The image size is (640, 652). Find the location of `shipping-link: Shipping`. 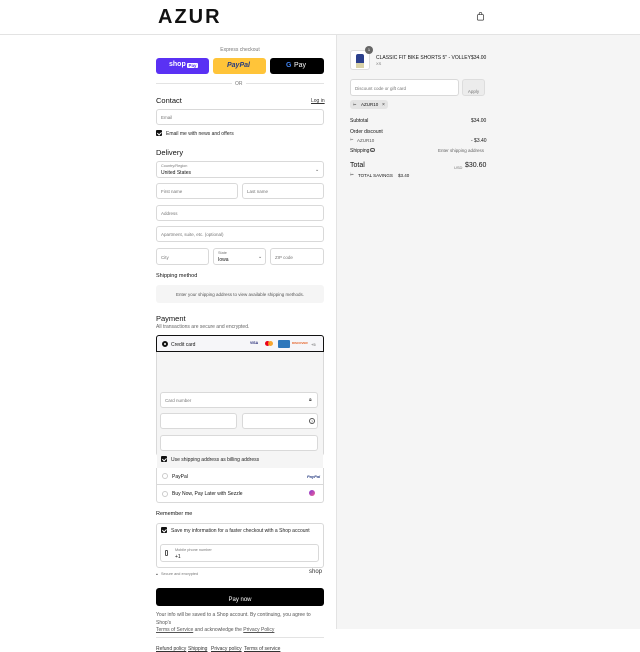

shipping-link: Shipping is located at coordinates (197, 649).